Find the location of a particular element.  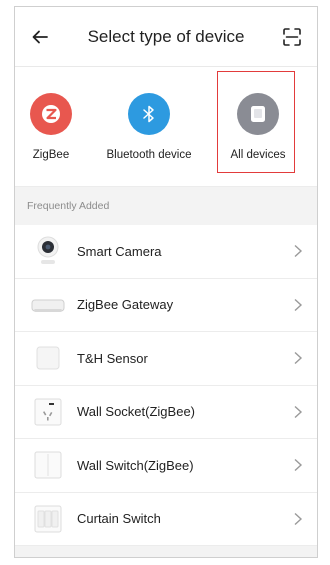

scan-icon is located at coordinates (292, 36).